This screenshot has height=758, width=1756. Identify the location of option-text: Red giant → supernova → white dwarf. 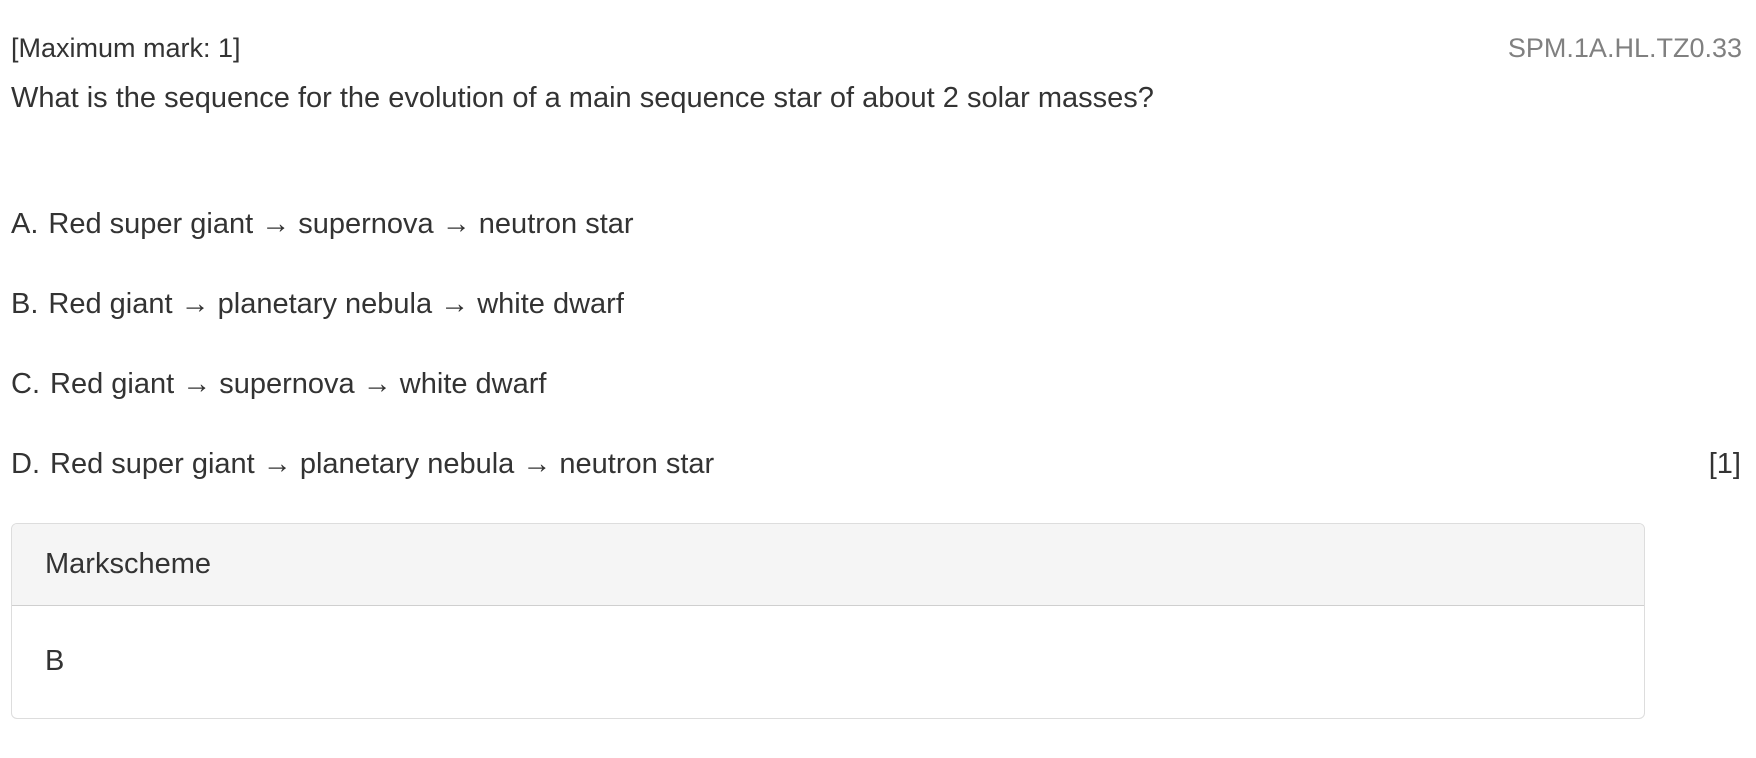
(298, 384).